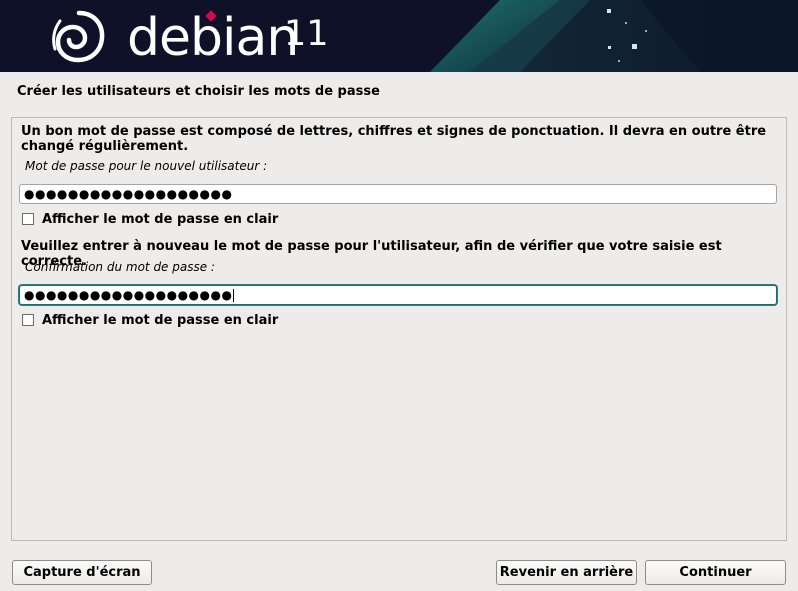 The width and height of the screenshot is (798, 591). I want to click on header-banner: debian 11, so click(399, 36).